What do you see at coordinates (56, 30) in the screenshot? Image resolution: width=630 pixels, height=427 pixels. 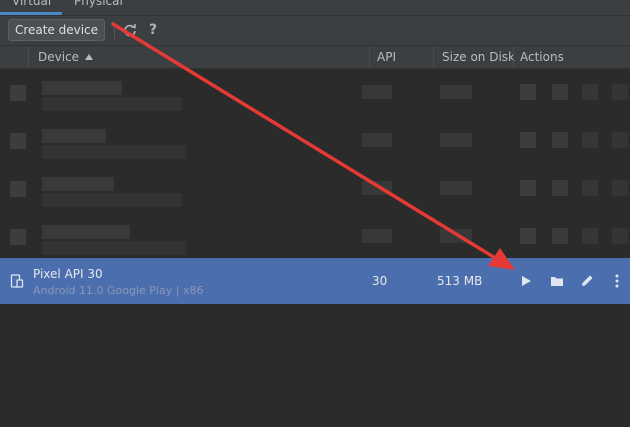 I see `create-device-button: Create device` at bounding box center [56, 30].